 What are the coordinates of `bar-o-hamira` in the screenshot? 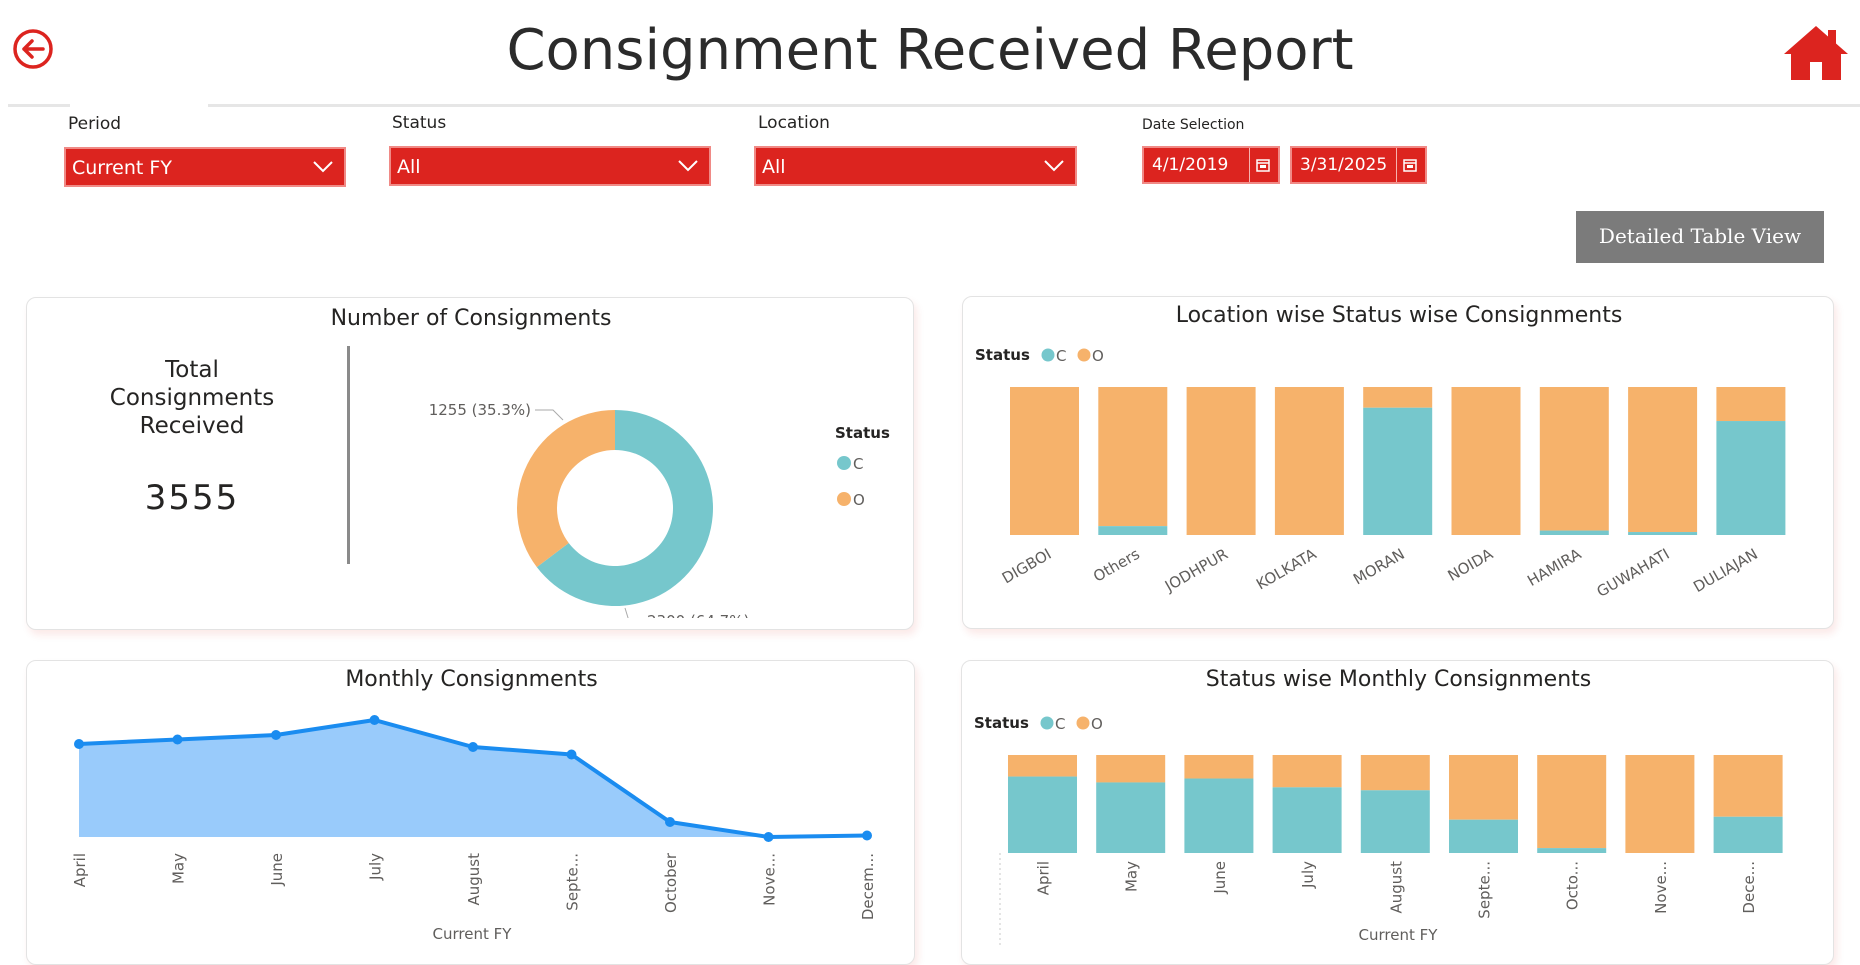 It's located at (1574, 459).